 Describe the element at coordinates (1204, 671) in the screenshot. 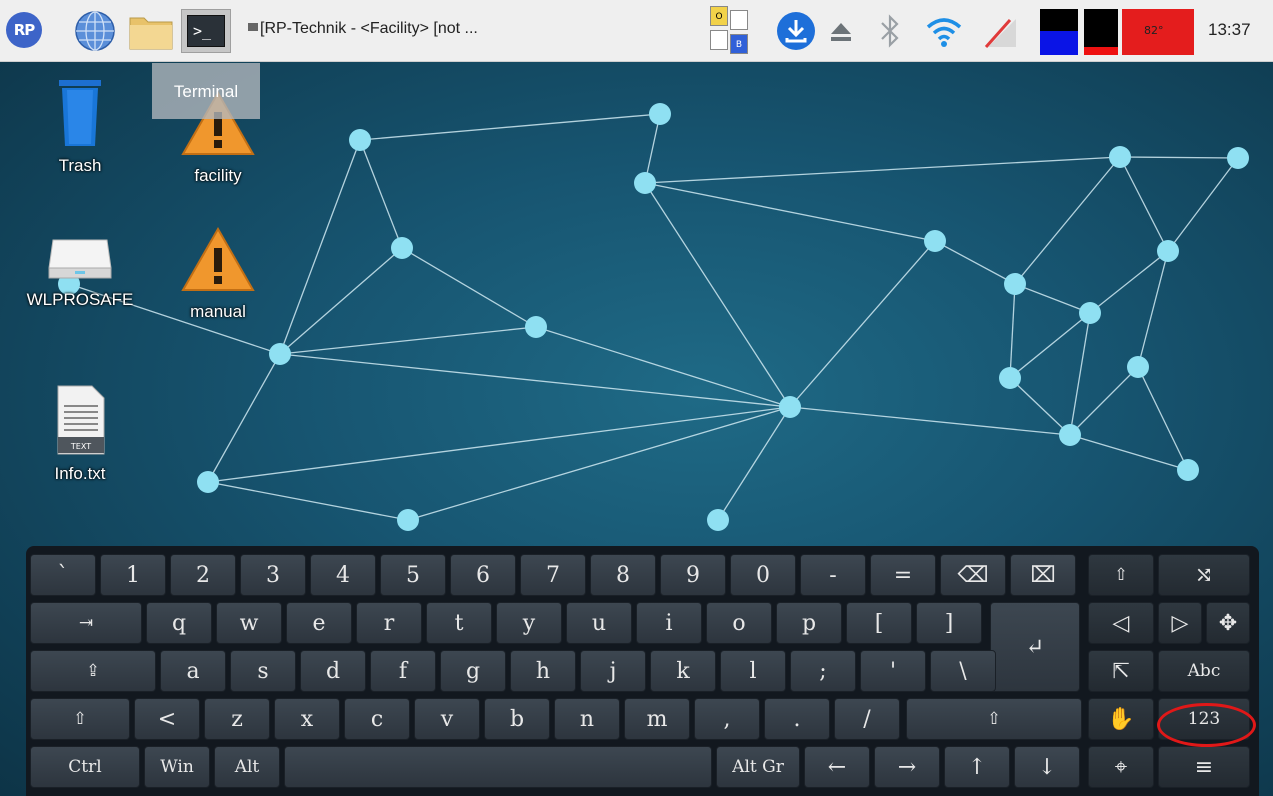

I see `key-abc-layout-button: Abc` at that location.